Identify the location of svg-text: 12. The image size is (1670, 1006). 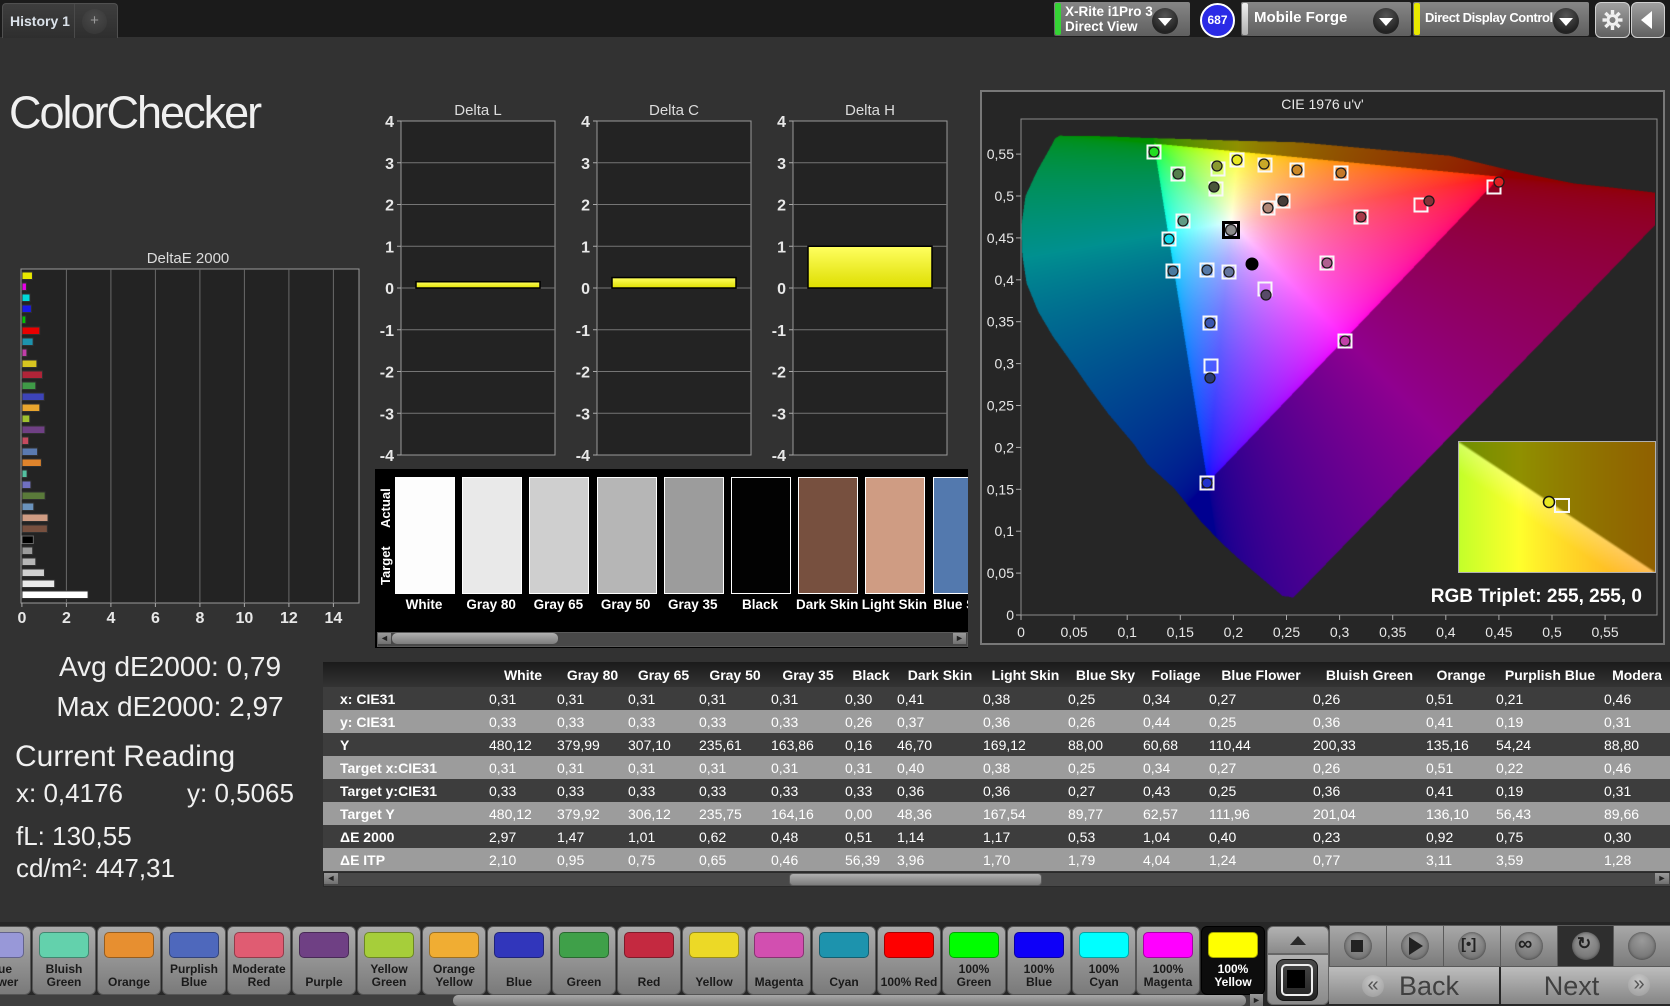
(289, 618).